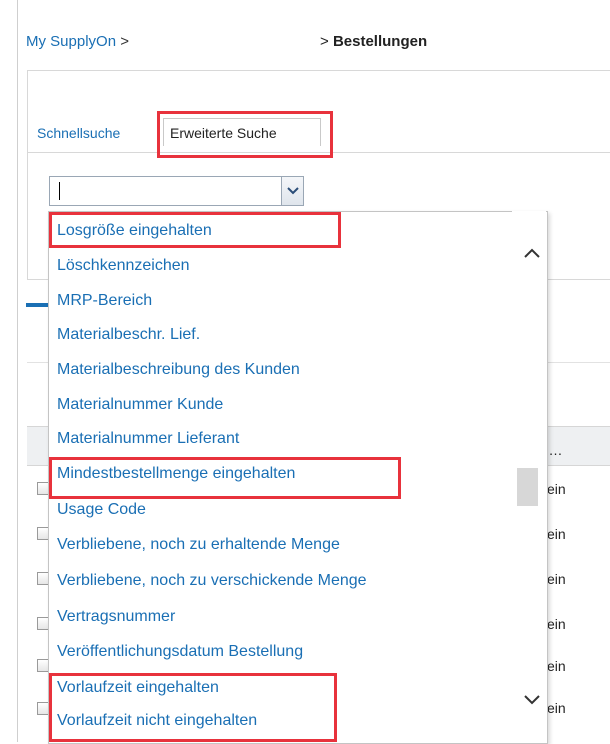 This screenshot has height=744, width=610. Describe the element at coordinates (71, 41) in the screenshot. I see `breadcrumb-home-label: My SupplyOn` at that location.